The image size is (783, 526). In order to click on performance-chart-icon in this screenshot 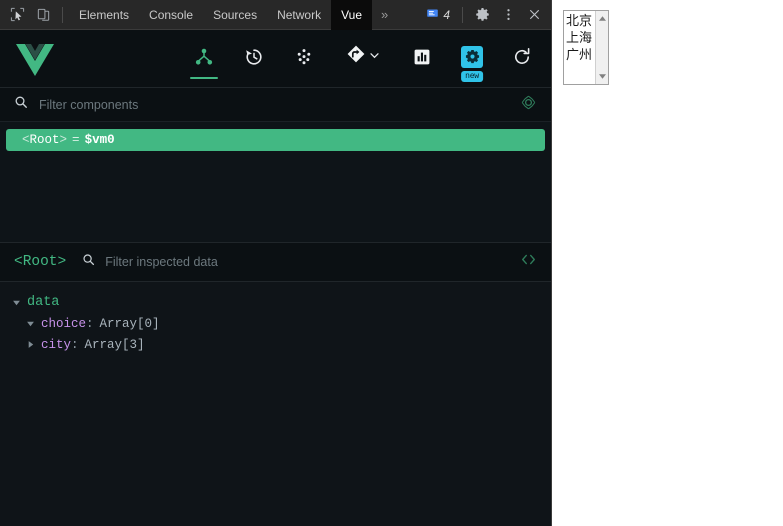, I will do `click(422, 57)`.